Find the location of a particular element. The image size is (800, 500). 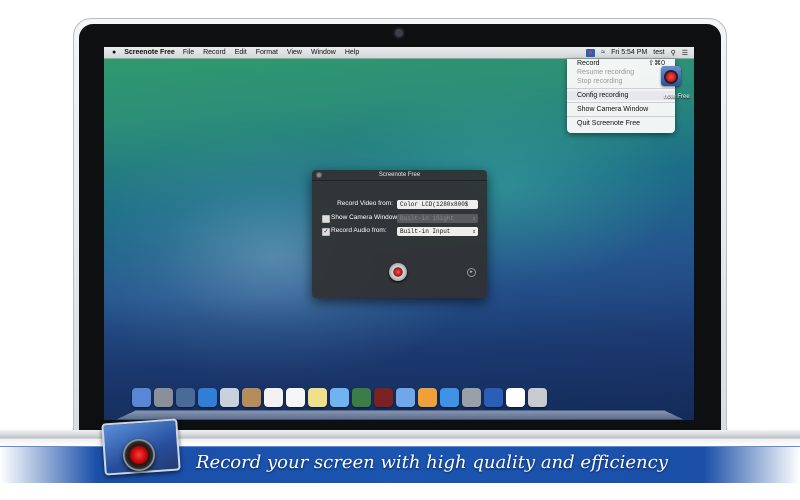

reminders-icon is located at coordinates (295, 397).